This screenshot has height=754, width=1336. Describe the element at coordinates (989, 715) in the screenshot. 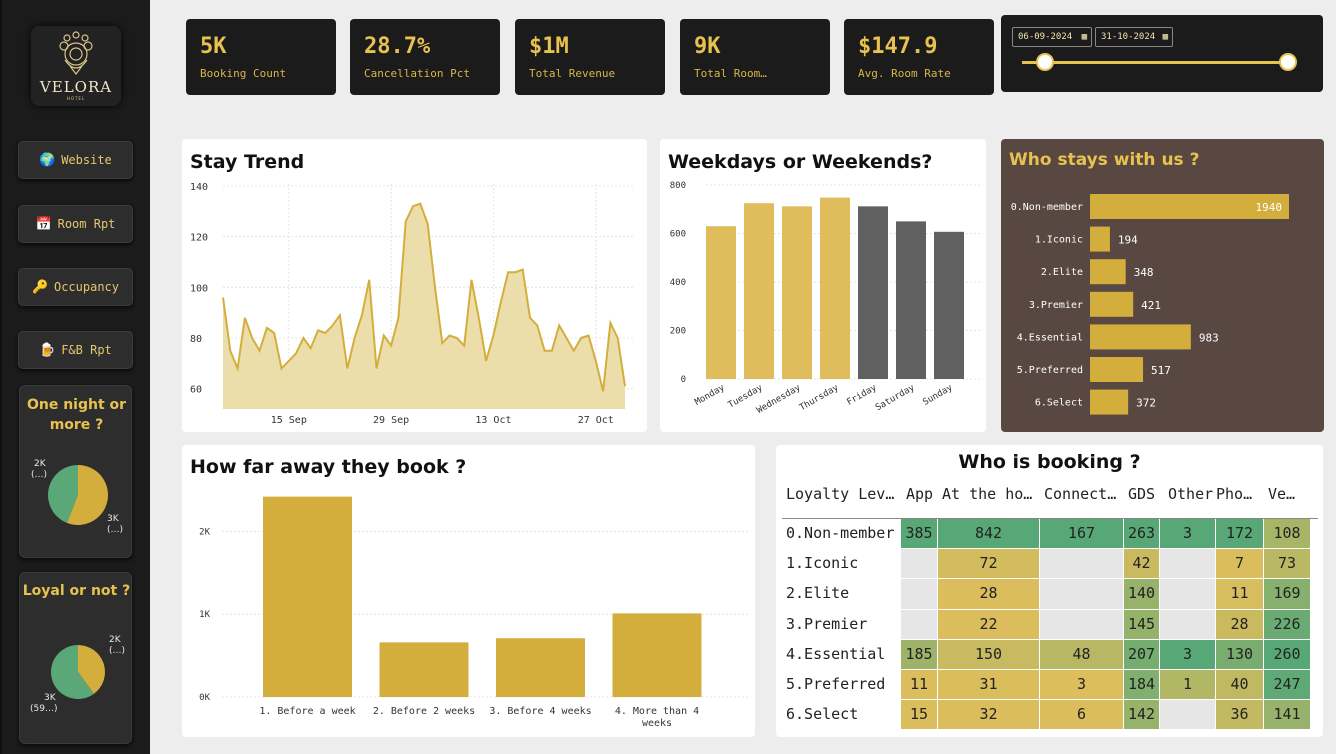

I see `matrix-cell: 32` at that location.